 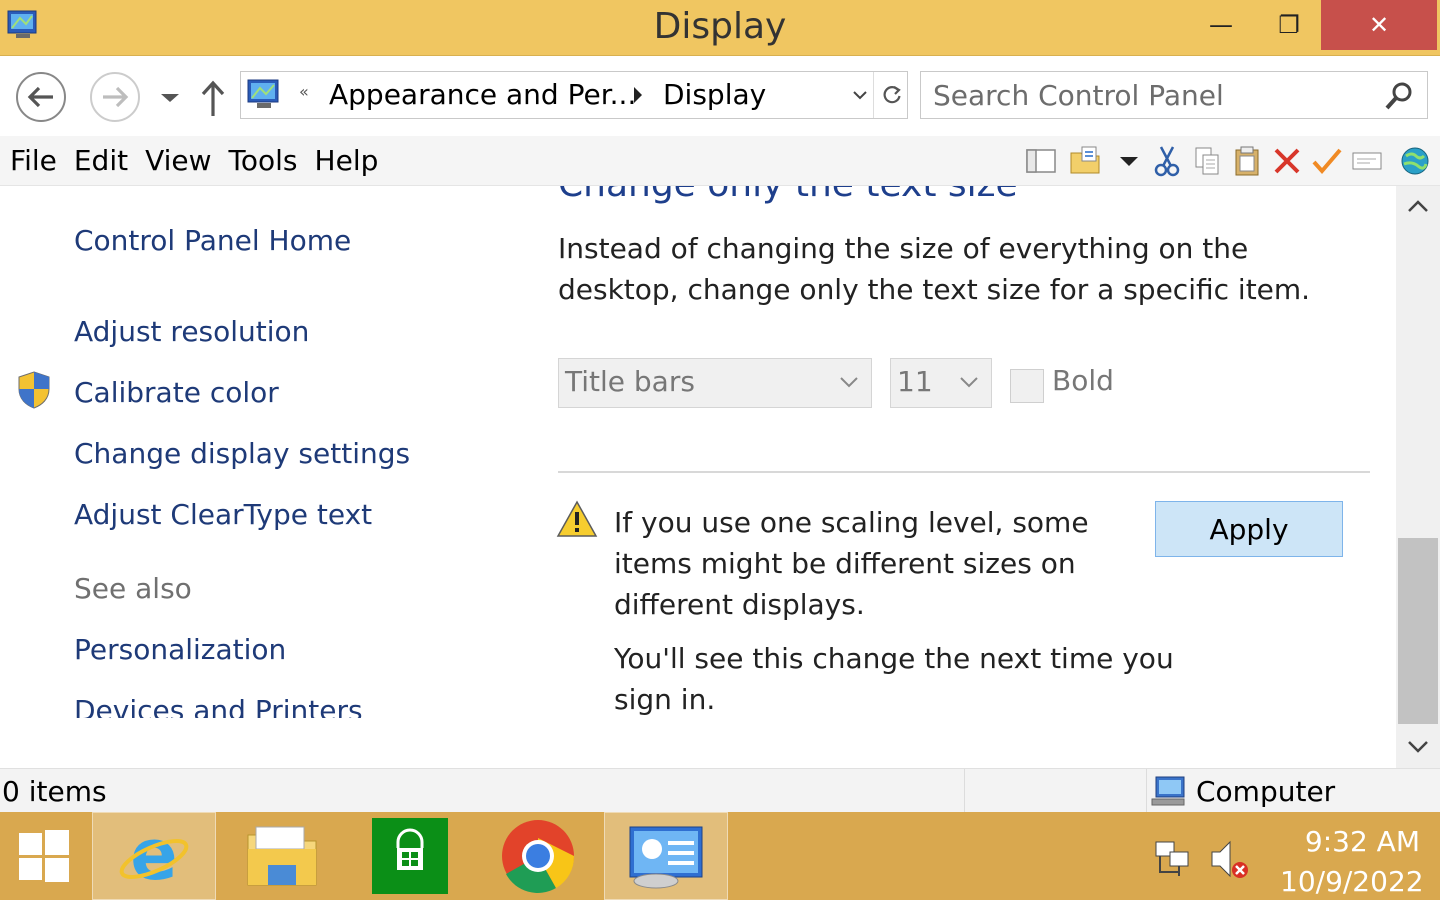 What do you see at coordinates (347, 160) in the screenshot?
I see `menu-help: Help` at bounding box center [347, 160].